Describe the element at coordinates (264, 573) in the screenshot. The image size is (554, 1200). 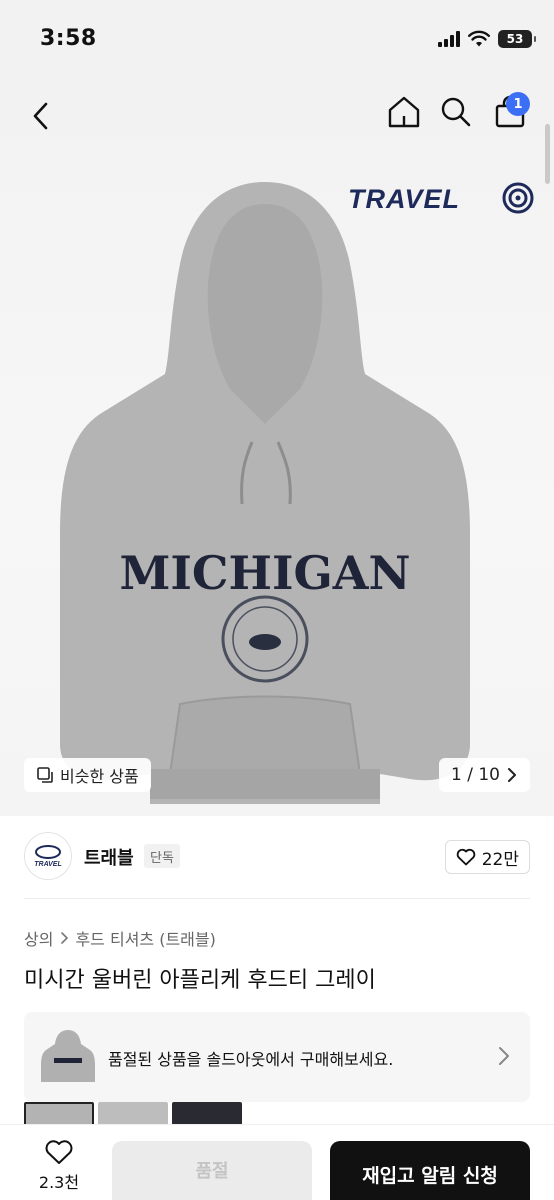
I see `hoodie-print-text: MICHIGAN` at that location.